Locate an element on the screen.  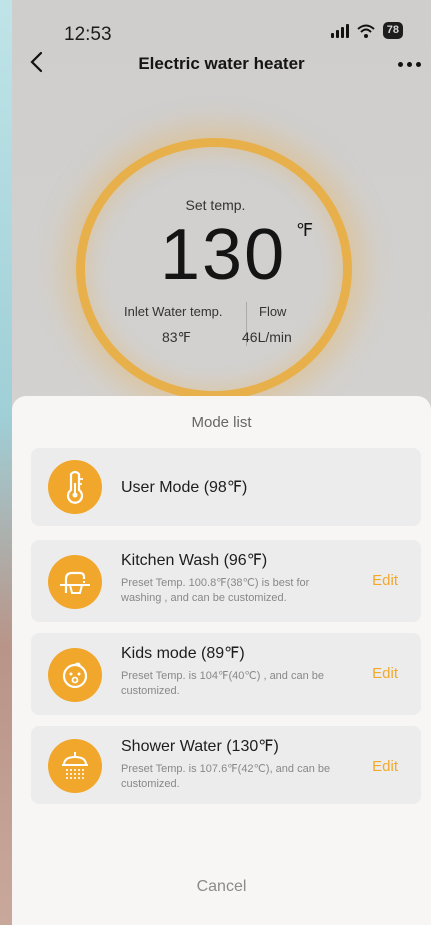
status-icons: 78 is located at coordinates (366, 30).